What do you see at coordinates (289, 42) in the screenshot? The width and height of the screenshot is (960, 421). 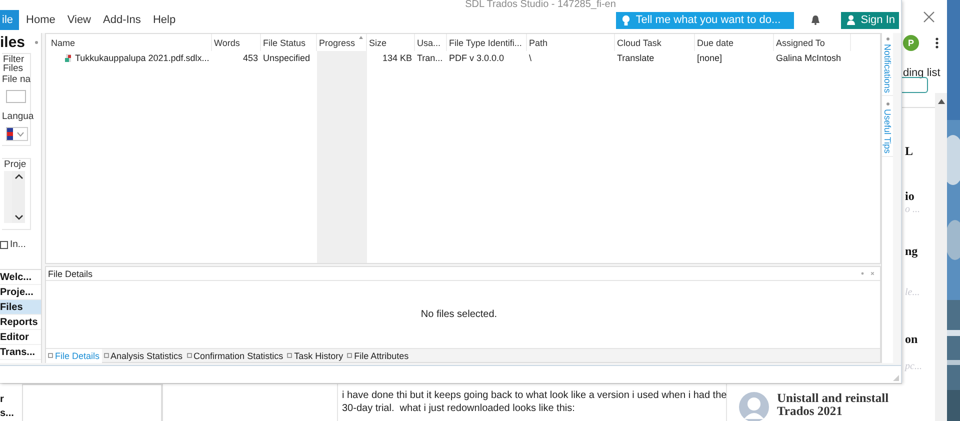 I see `column-header: File Status` at bounding box center [289, 42].